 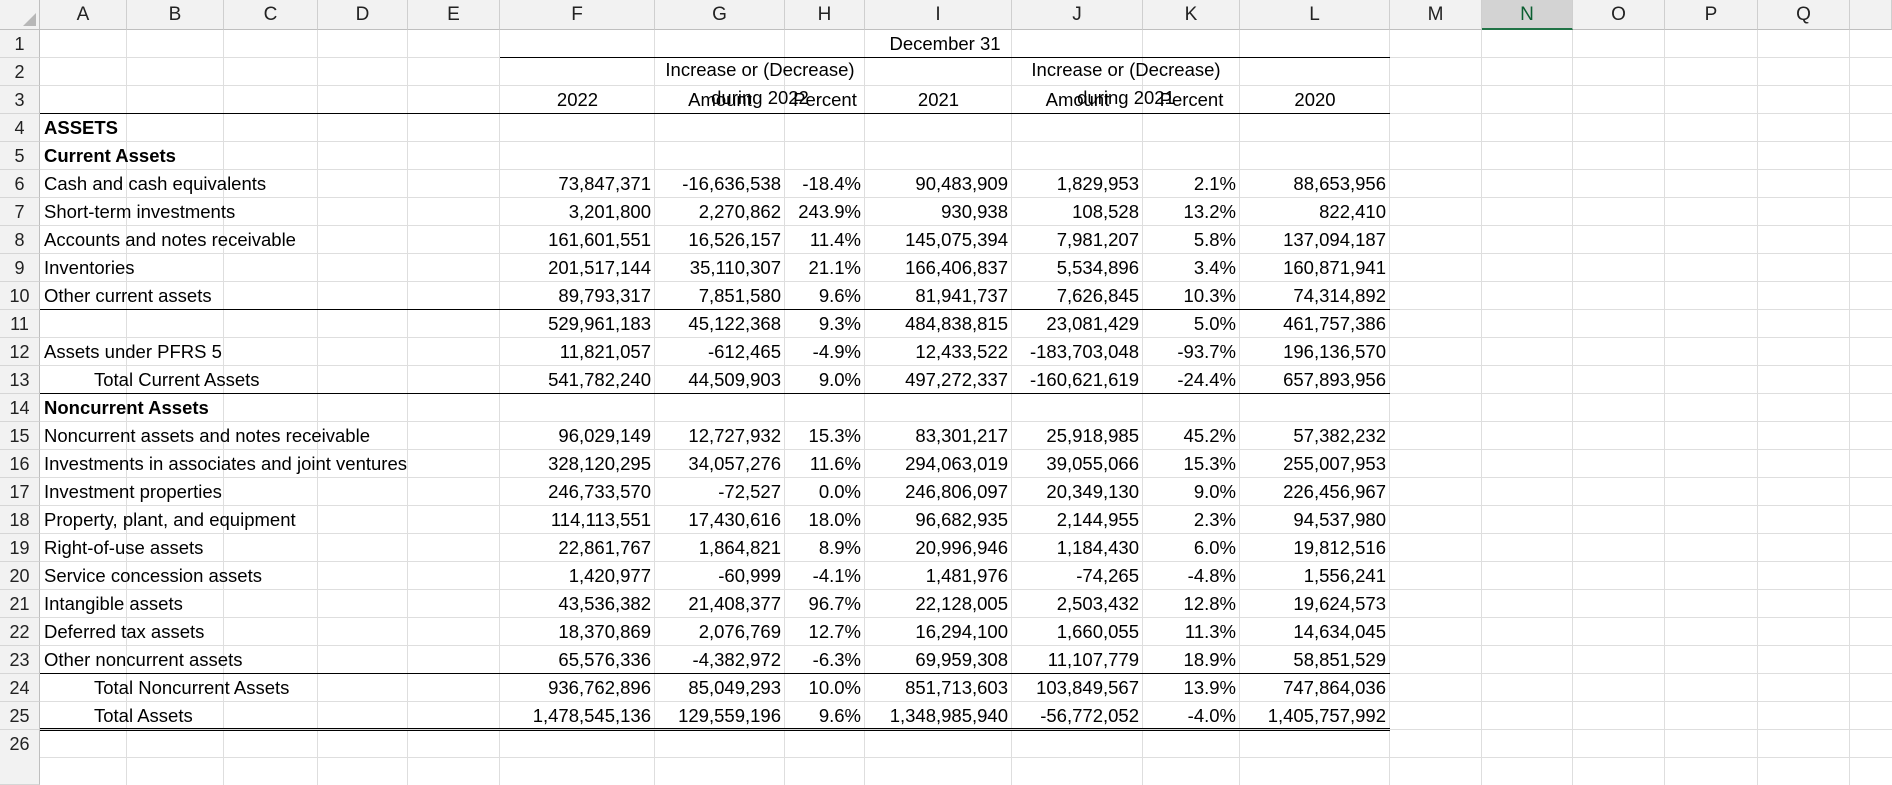 What do you see at coordinates (128, 296) in the screenshot?
I see `row-label: Other current assets` at bounding box center [128, 296].